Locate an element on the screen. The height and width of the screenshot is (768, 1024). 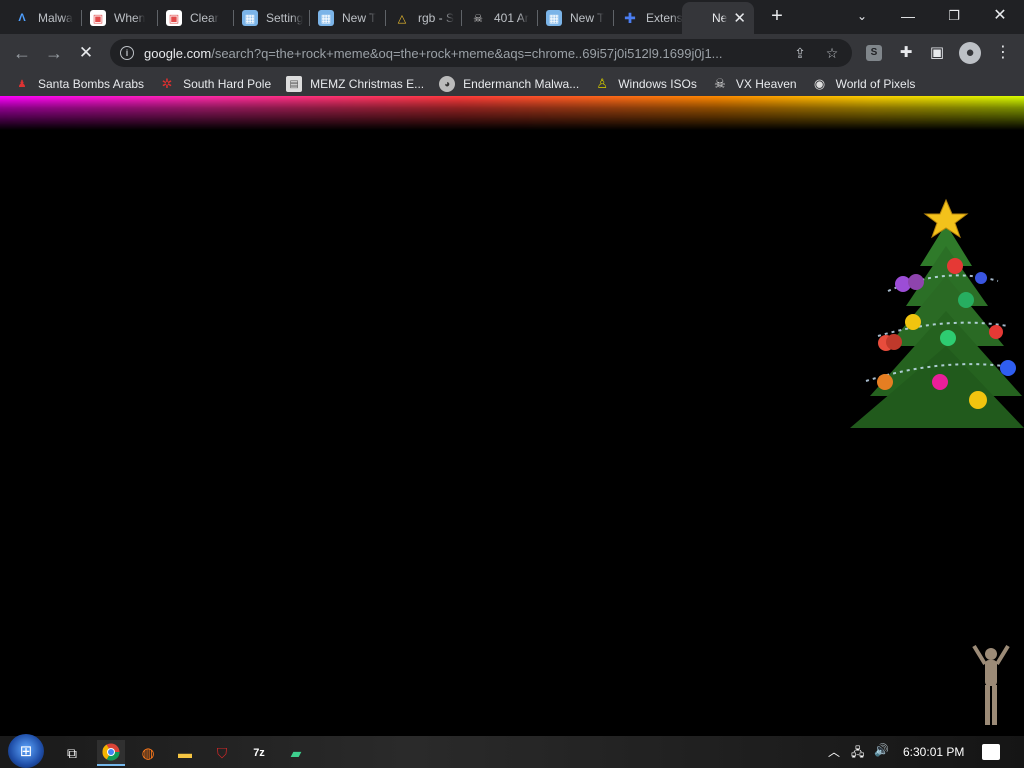
bookmark-world-of-pixels: ◉ World of Pixels is located at coordinates (863, 84).